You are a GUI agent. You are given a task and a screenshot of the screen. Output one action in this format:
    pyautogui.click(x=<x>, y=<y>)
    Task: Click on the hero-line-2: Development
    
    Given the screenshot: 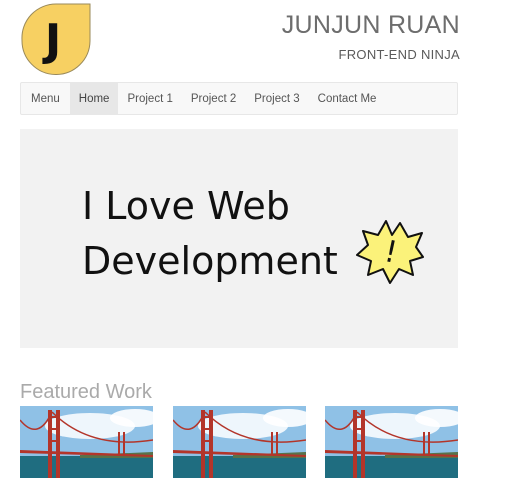 What is the action you would take?
    pyautogui.click(x=210, y=261)
    